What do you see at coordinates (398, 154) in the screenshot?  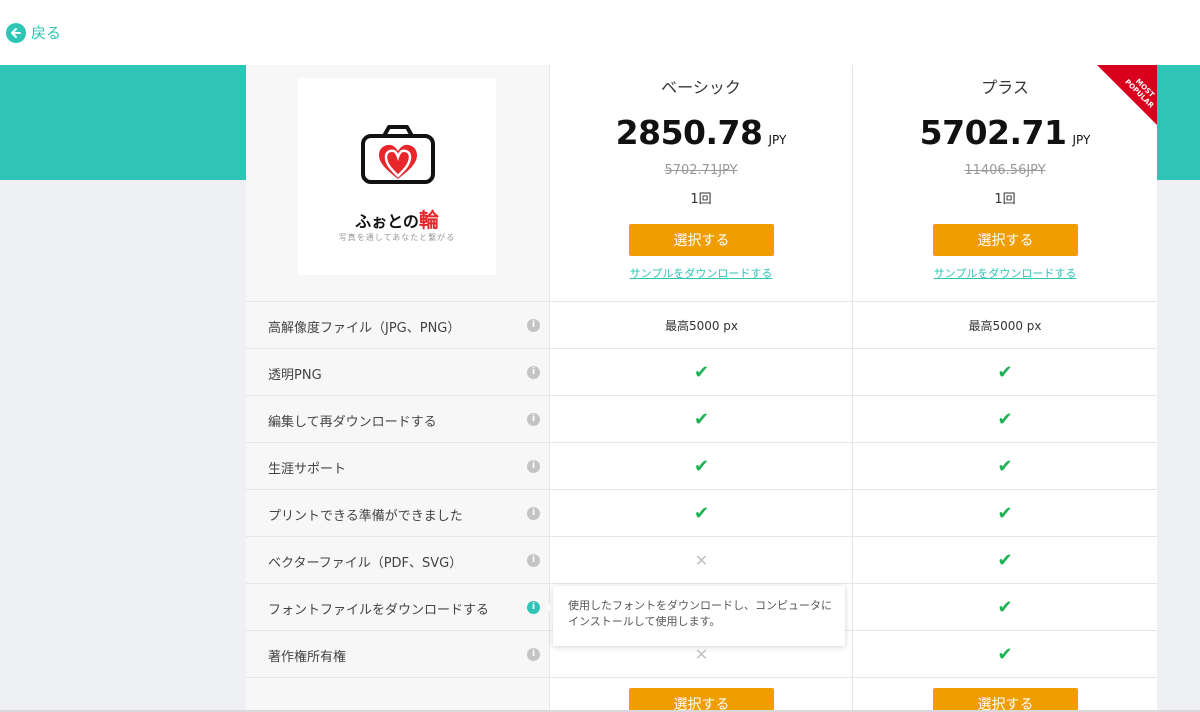 I see `camera-heart-logo-icon` at bounding box center [398, 154].